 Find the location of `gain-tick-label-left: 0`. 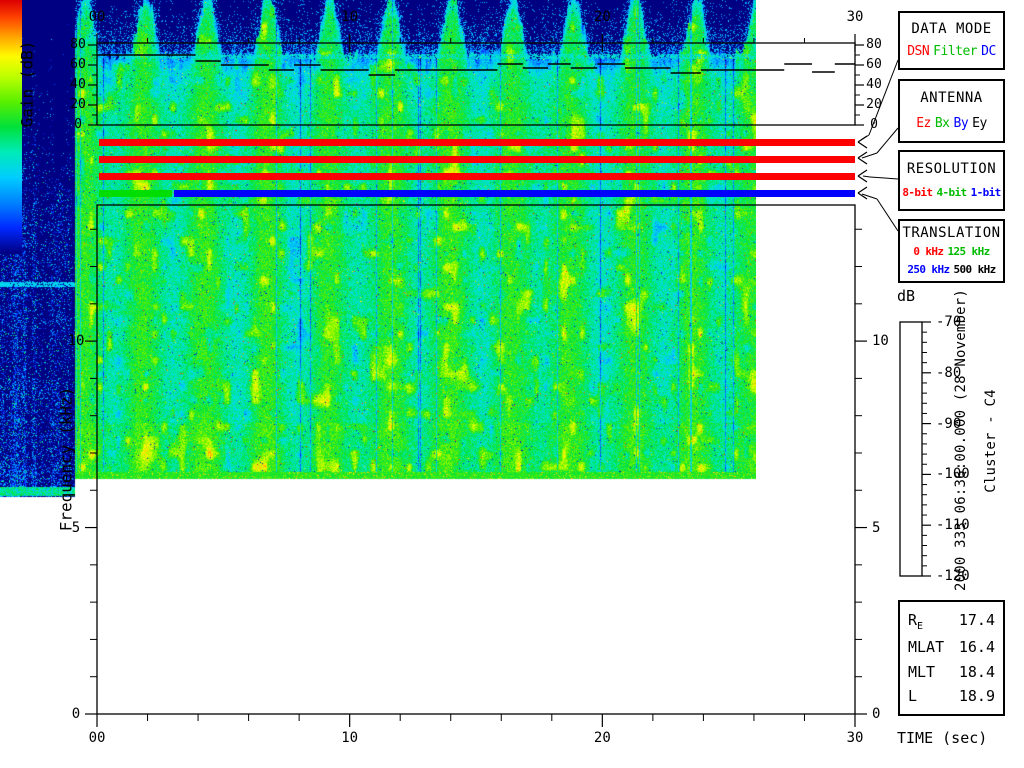

gain-tick-label-left: 0 is located at coordinates (78, 124).